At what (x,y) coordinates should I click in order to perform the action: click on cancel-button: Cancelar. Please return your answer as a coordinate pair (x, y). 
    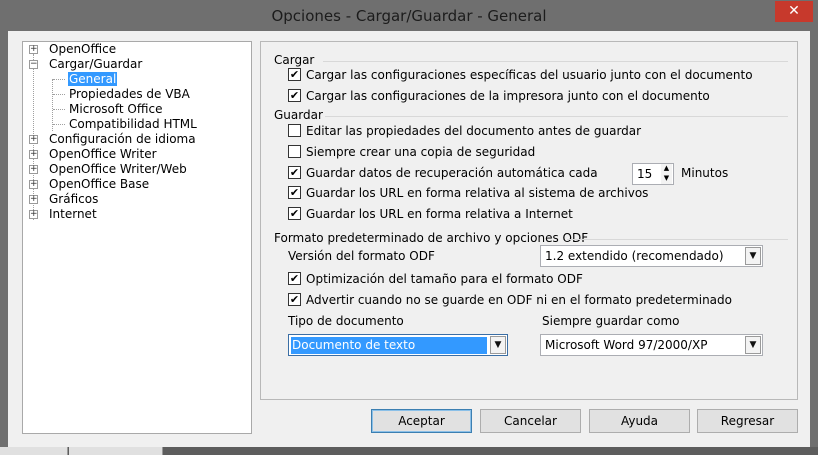
    Looking at the image, I should click on (530, 421).